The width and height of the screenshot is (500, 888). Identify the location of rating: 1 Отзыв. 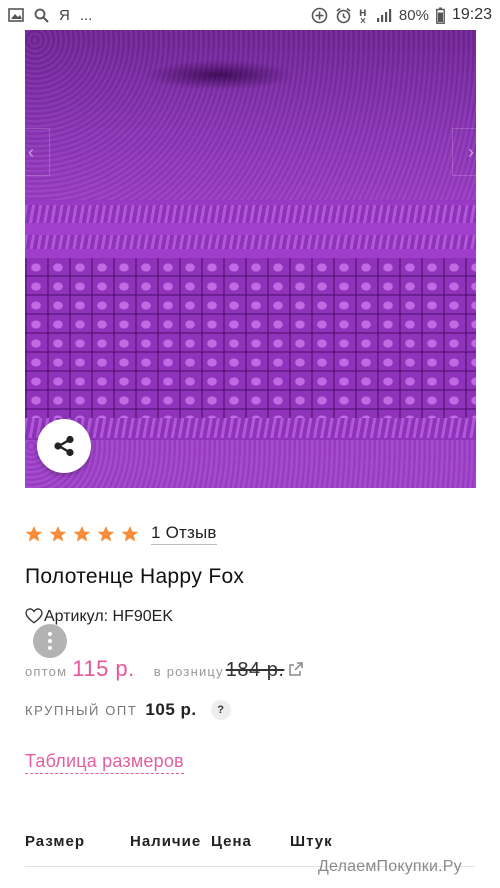
(121, 534).